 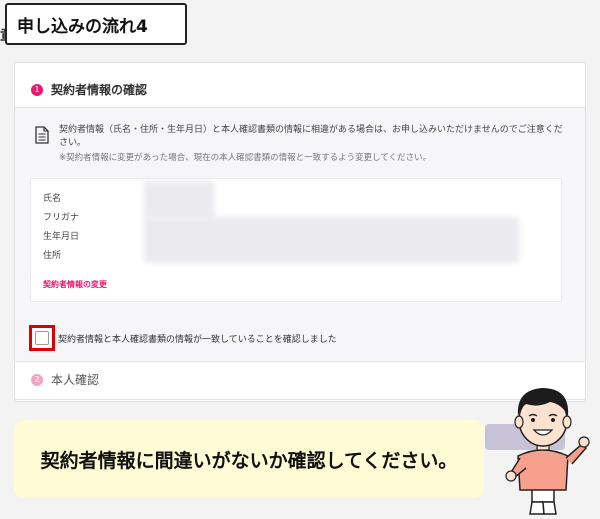 What do you see at coordinates (61, 218) in the screenshot?
I see `field-label-kana: フリガナ` at bounding box center [61, 218].